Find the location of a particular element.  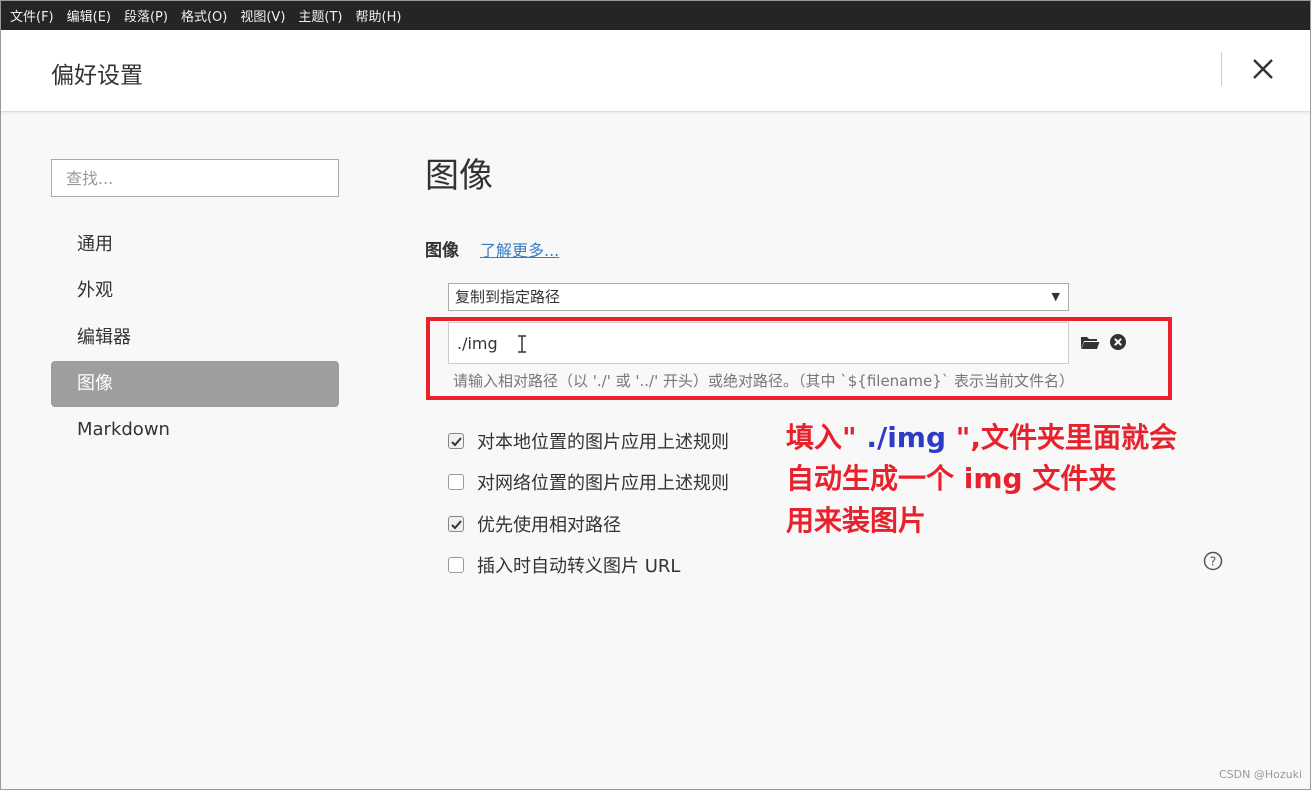

checkbox-network-images is located at coordinates (456, 482).